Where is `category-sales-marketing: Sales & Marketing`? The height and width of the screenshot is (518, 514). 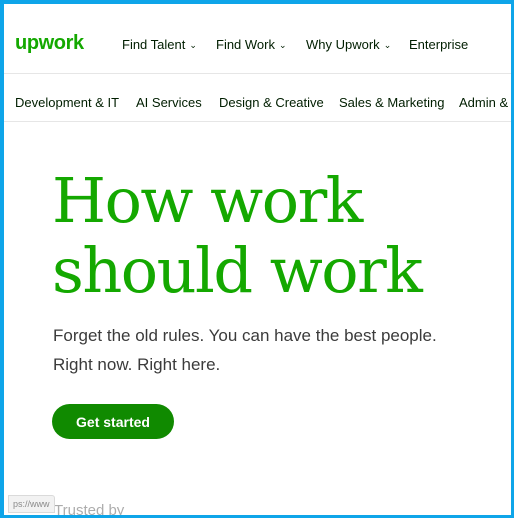 category-sales-marketing: Sales & Marketing is located at coordinates (392, 103).